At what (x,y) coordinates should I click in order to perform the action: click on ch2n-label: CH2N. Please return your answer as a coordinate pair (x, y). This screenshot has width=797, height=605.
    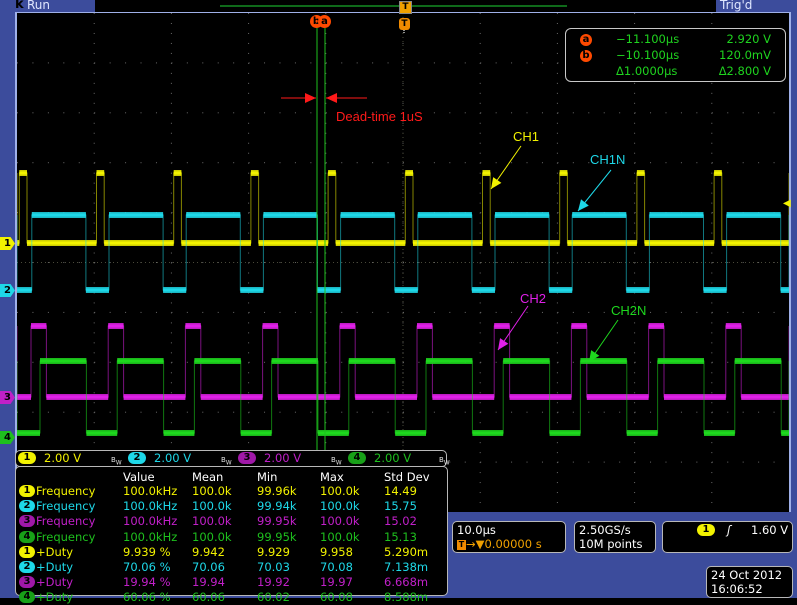
    Looking at the image, I should click on (629, 310).